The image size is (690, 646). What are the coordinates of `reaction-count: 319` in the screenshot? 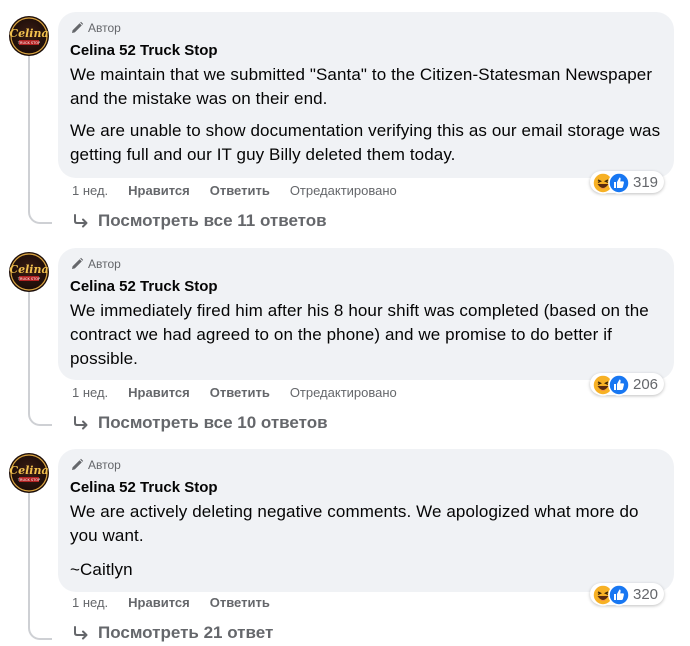 It's located at (646, 182).